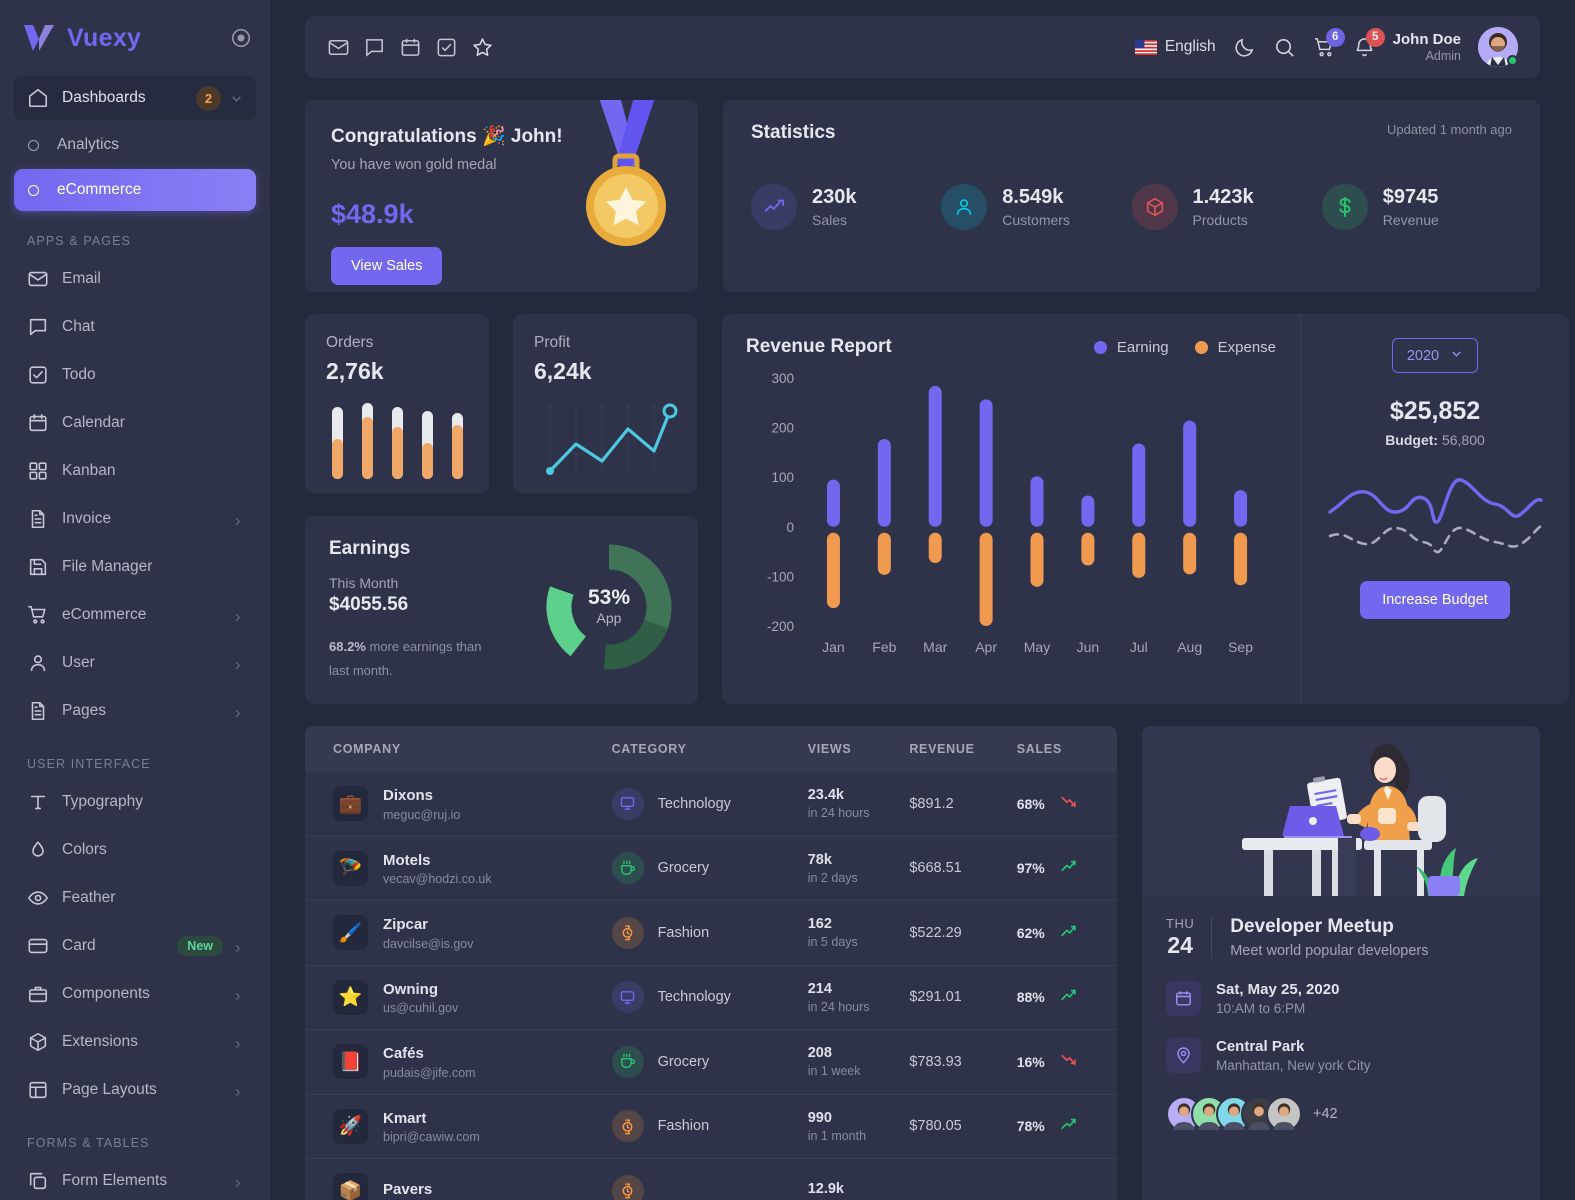 This screenshot has height=1200, width=1575. I want to click on circle-target-icon, so click(241, 38).